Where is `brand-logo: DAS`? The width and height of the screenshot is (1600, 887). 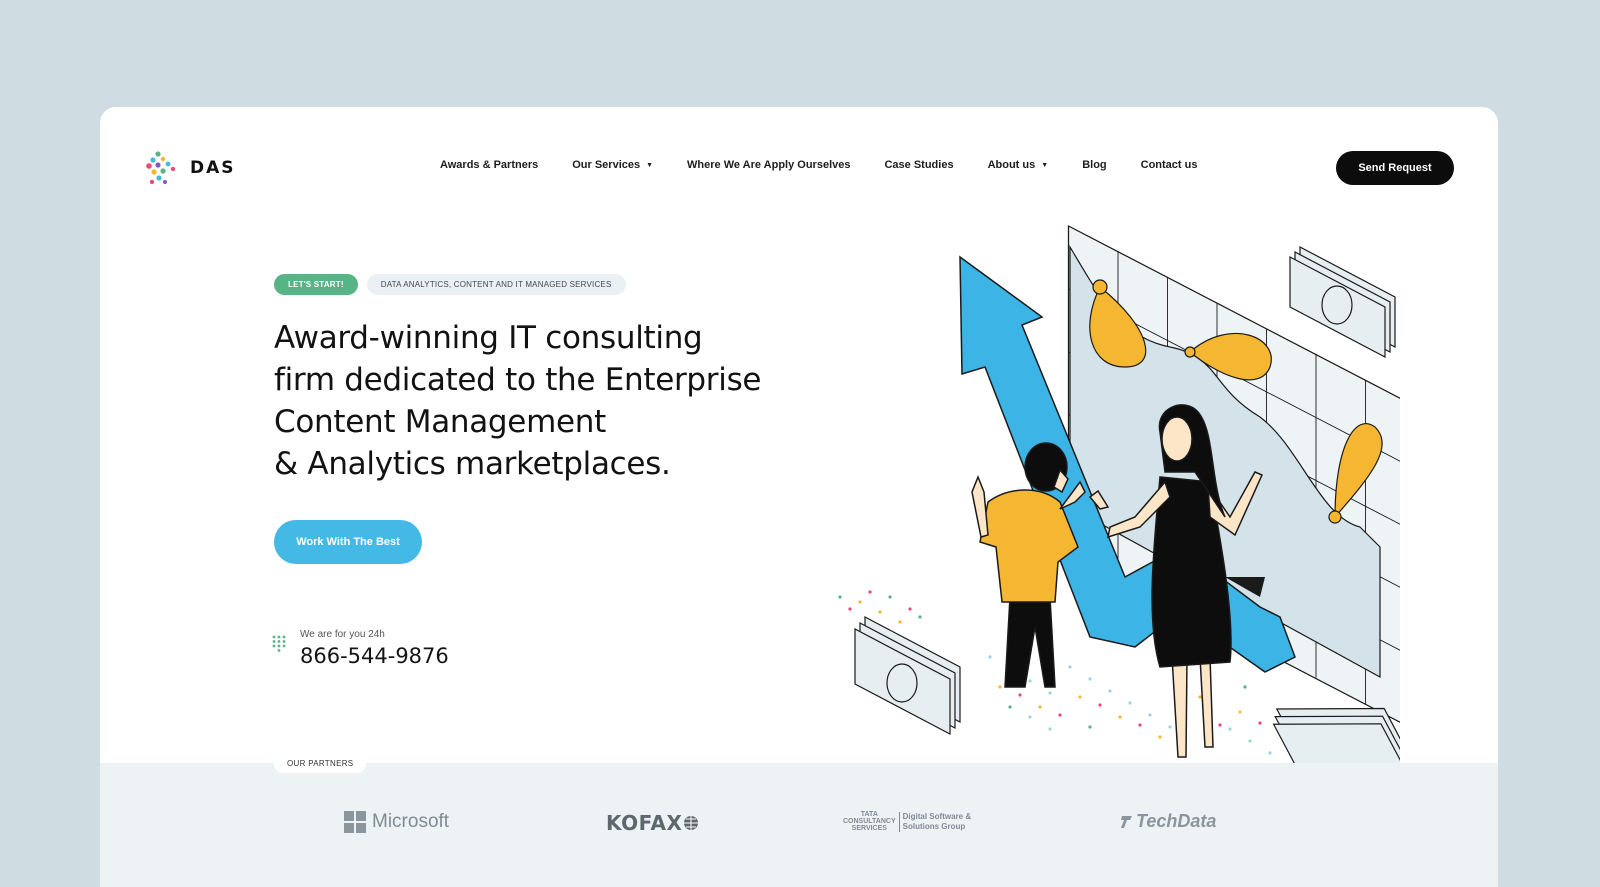
brand-logo: DAS is located at coordinates (190, 168).